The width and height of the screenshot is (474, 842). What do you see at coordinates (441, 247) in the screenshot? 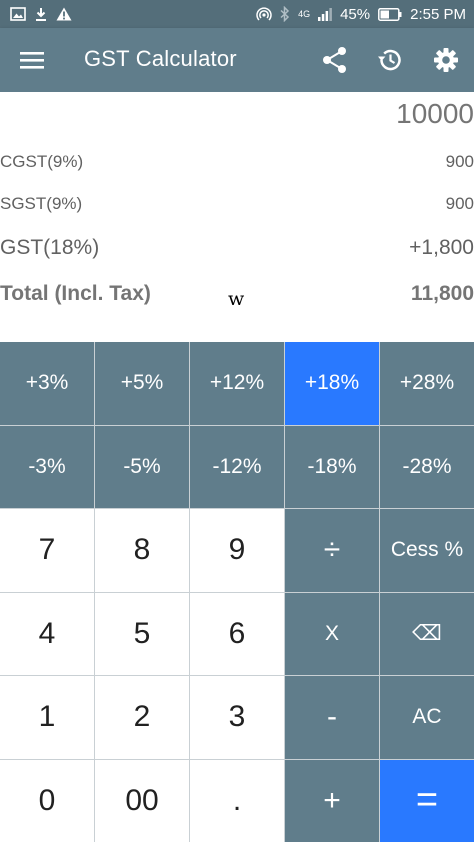
I see `gst-value: +1,800` at bounding box center [441, 247].